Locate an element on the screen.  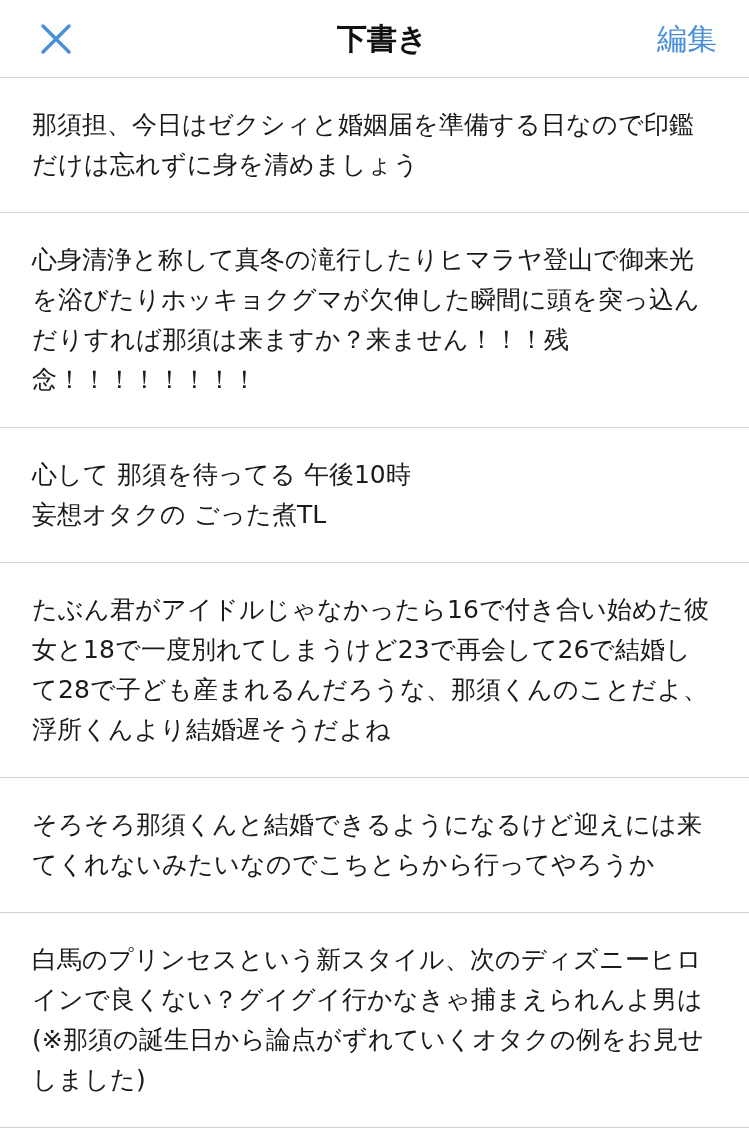
draft-text: 白馬のプリンセスという新スタイル、次のディズニーヒロインで良くない？グイグイ行かなきゃ捕まえられんよ男は(※那須の誕生日から論点がずれていくオタクの例をお見せしました) is located at coordinates (374, 1020).